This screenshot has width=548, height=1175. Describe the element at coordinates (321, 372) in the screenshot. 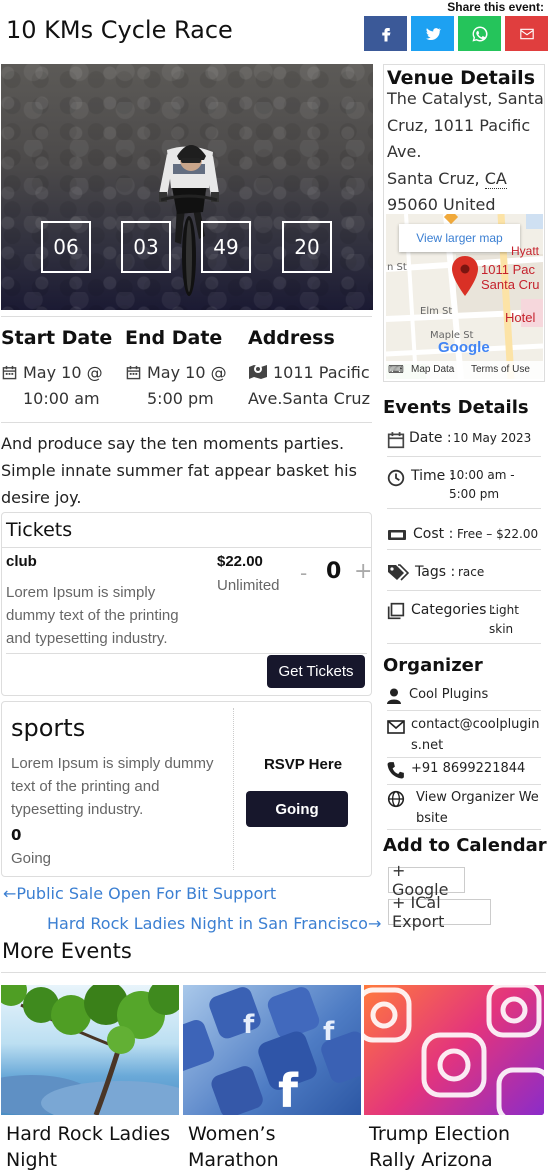

I see `address-value-1: 1011 Pacific` at that location.